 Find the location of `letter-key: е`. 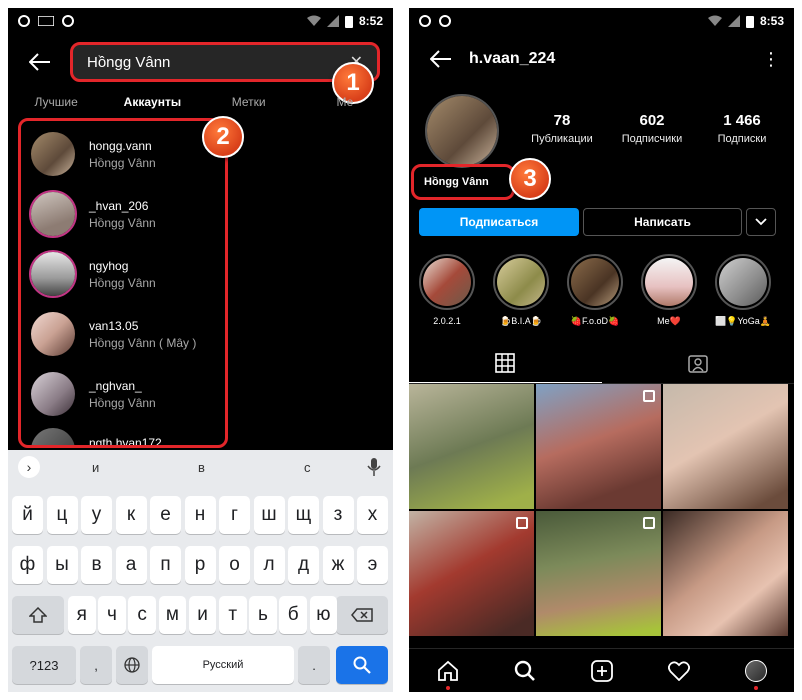

letter-key: е is located at coordinates (165, 515).